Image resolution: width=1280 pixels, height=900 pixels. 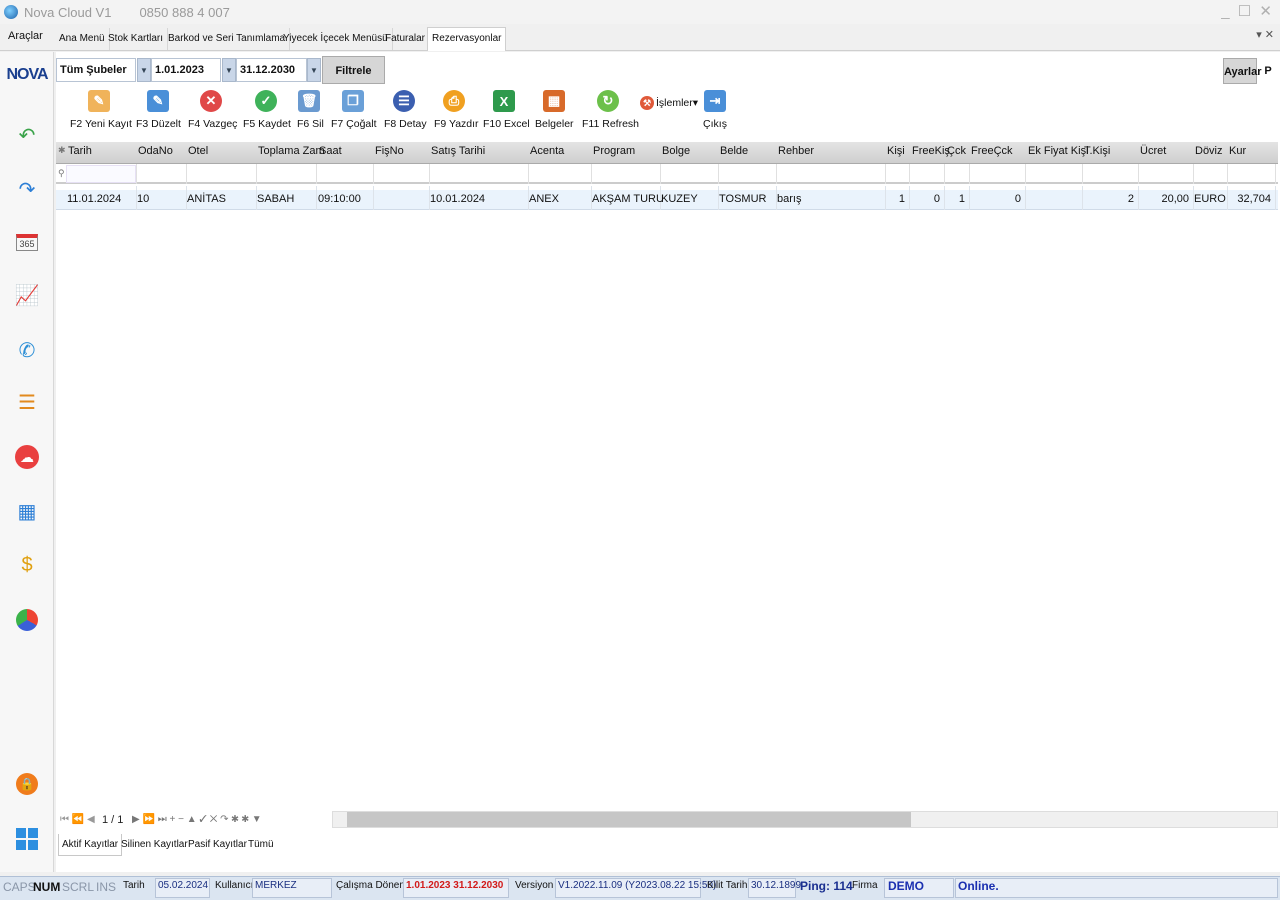 I want to click on copy-icon: ❐, so click(x=353, y=101).